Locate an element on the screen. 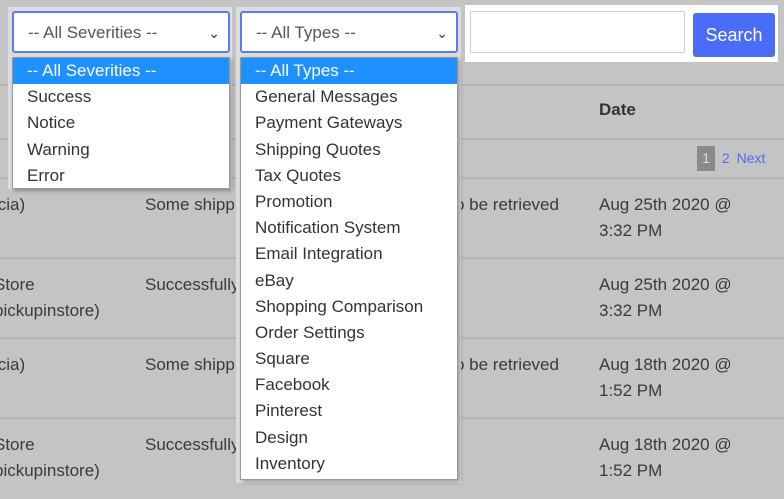 The image size is (784, 499). page-2-link: 2 is located at coordinates (726, 158).